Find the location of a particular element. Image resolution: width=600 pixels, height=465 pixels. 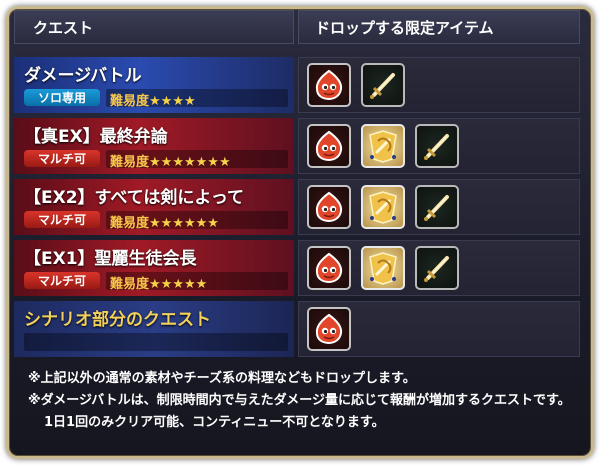

quest-cell: 【EX1】聖麗生徒会長 マルチ可 難易度★★★★★ is located at coordinates (154, 268).